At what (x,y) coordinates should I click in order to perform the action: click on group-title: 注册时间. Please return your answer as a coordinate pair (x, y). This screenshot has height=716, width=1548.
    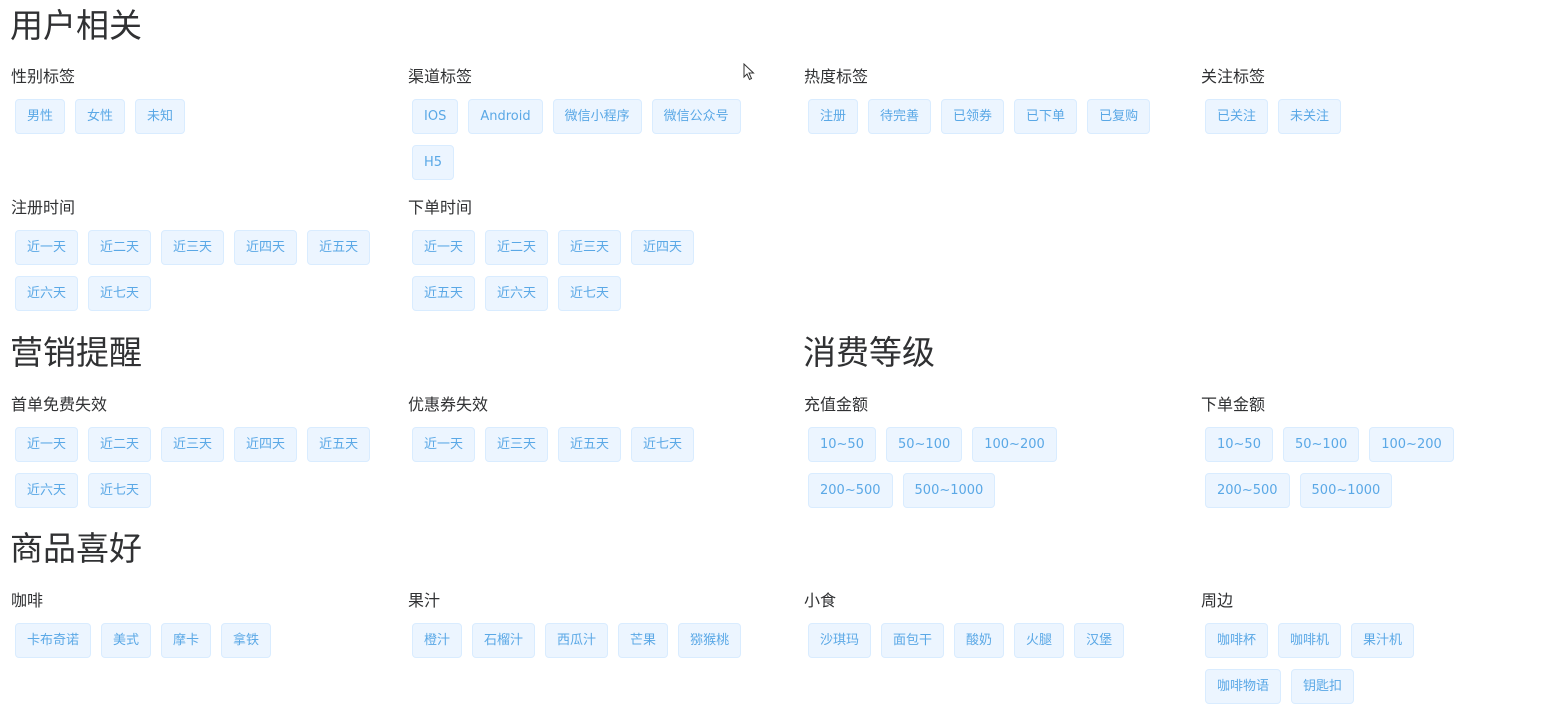
    Looking at the image, I should click on (43, 207).